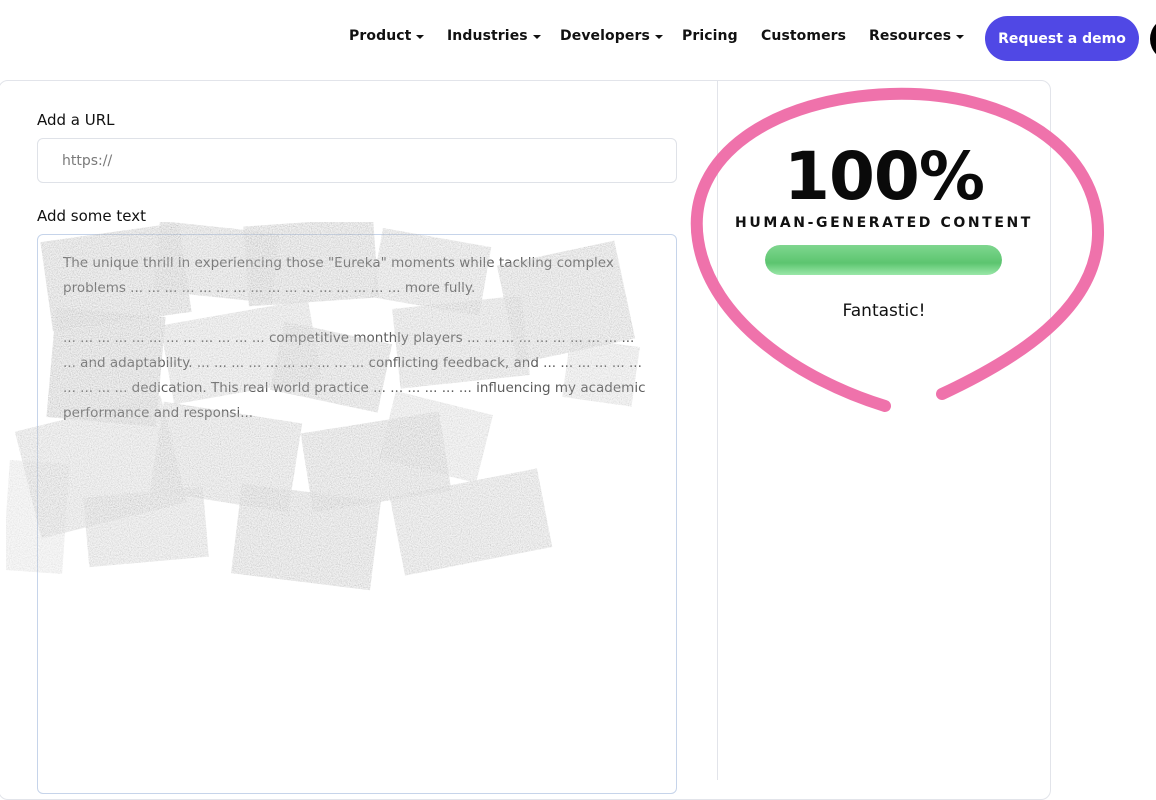 Image resolution: width=1156 pixels, height=800 pixels. I want to click on nav-item-label: Customers, so click(804, 36).